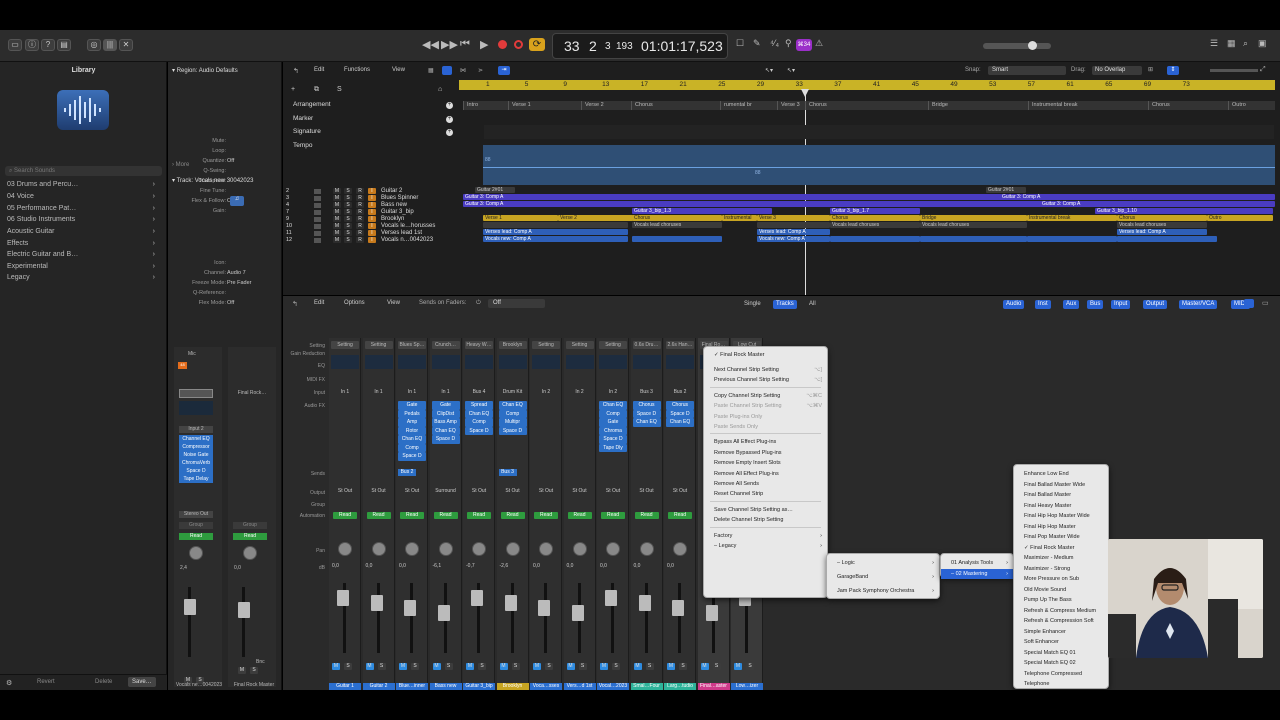 The height and width of the screenshot is (720, 1280). What do you see at coordinates (1188, 105) in the screenshot?
I see `arrangement-marker: Chorus` at bounding box center [1188, 105].